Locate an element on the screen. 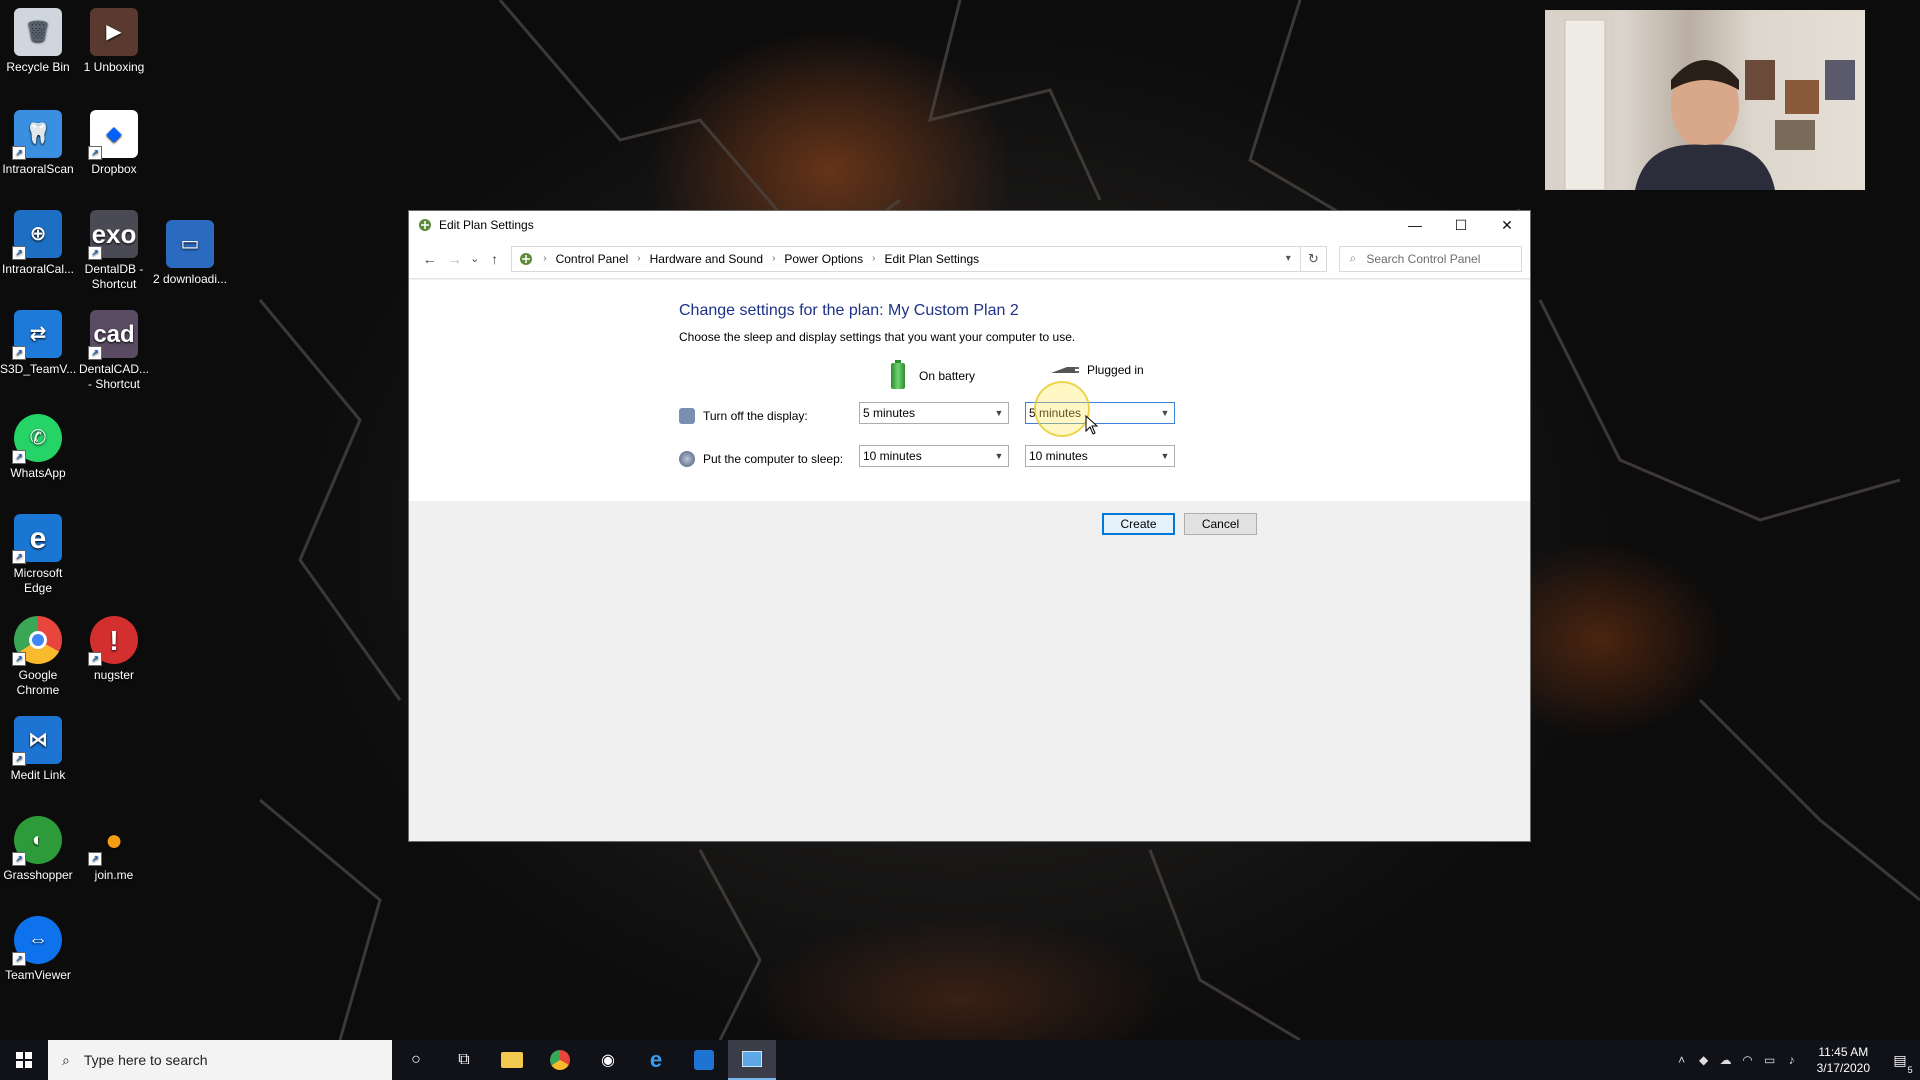  control-panel-icon is located at coordinates (526, 258).